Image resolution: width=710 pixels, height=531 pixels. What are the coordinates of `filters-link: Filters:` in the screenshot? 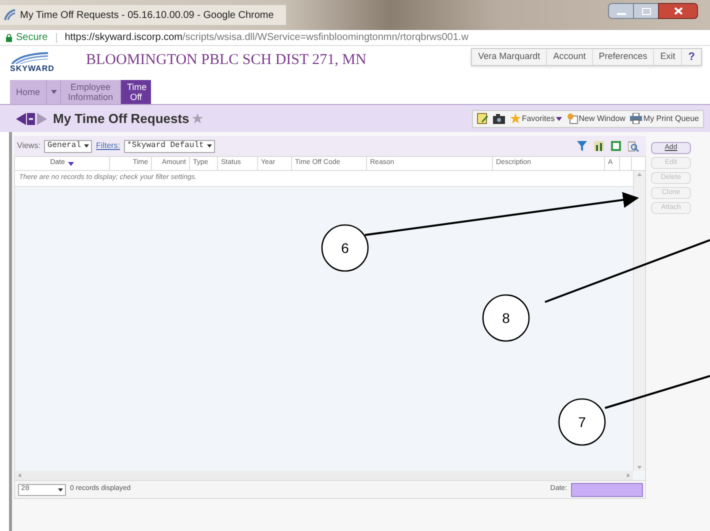 It's located at (108, 146).